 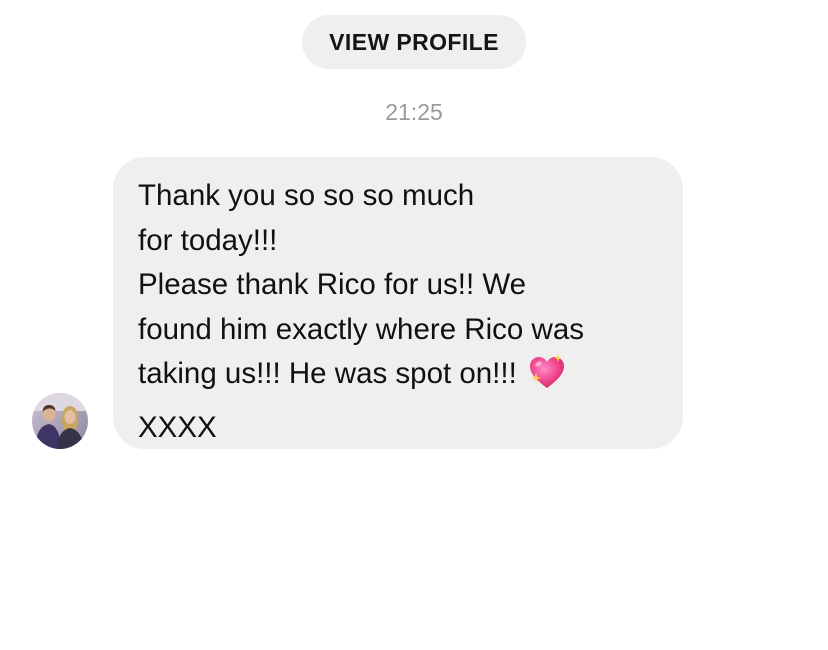 What do you see at coordinates (547, 379) in the screenshot?
I see `sparkling-heart-icon` at bounding box center [547, 379].